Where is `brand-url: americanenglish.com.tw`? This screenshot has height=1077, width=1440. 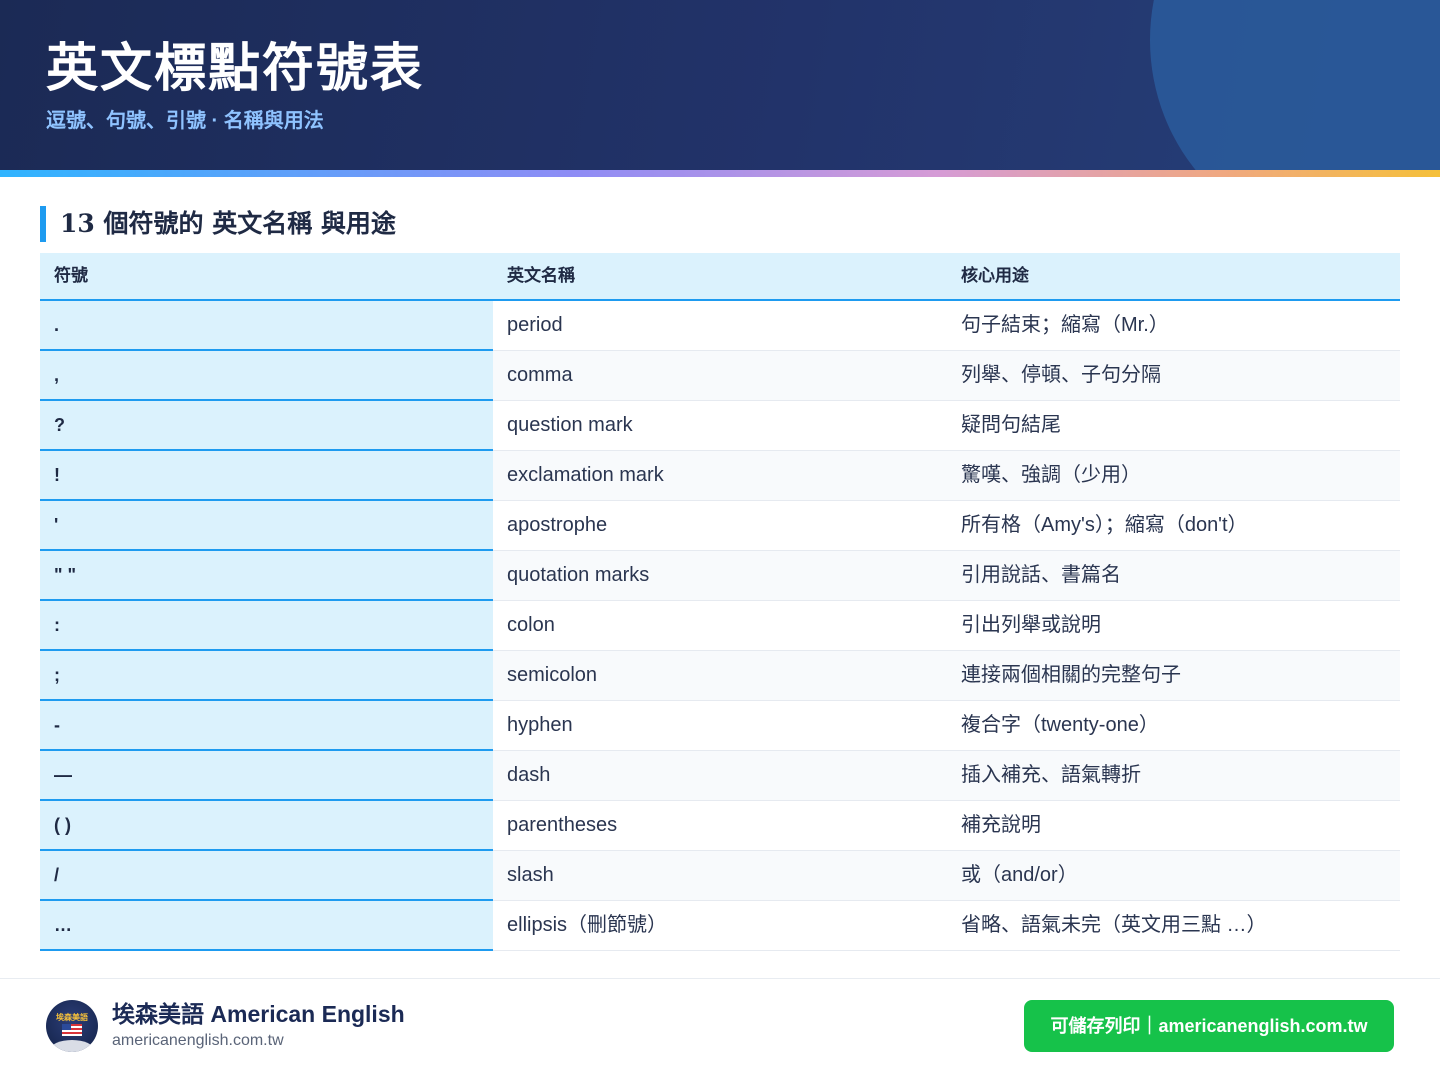
brand-url: americanenglish.com.tw is located at coordinates (198, 1041).